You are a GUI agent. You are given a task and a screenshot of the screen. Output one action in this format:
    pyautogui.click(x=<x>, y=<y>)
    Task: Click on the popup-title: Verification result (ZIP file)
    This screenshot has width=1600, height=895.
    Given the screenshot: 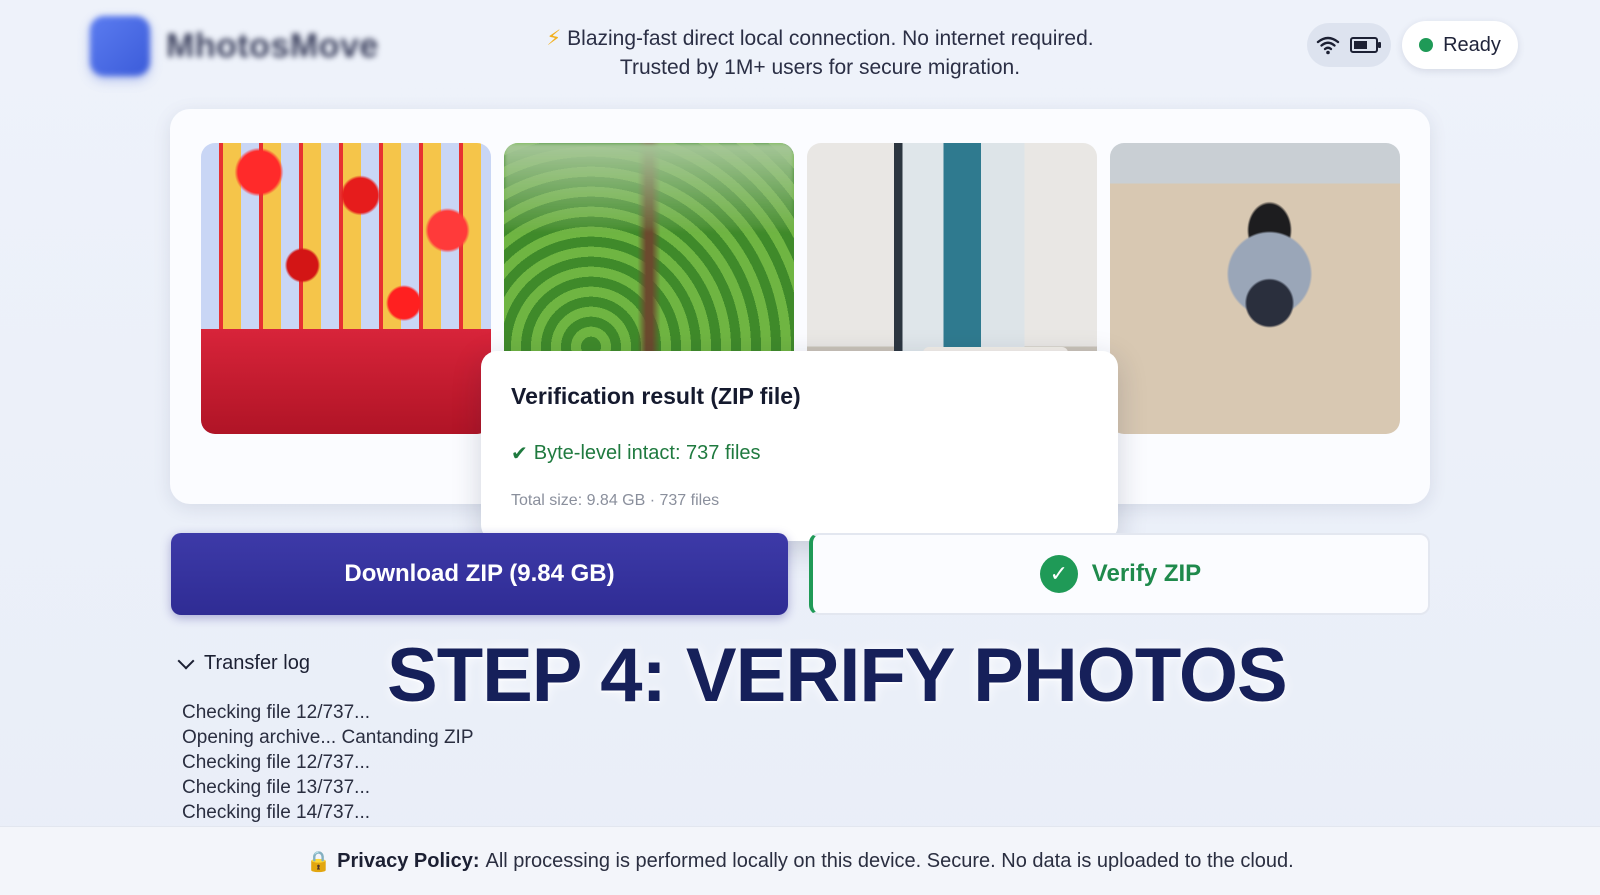 What is the action you would take?
    pyautogui.click(x=656, y=396)
    